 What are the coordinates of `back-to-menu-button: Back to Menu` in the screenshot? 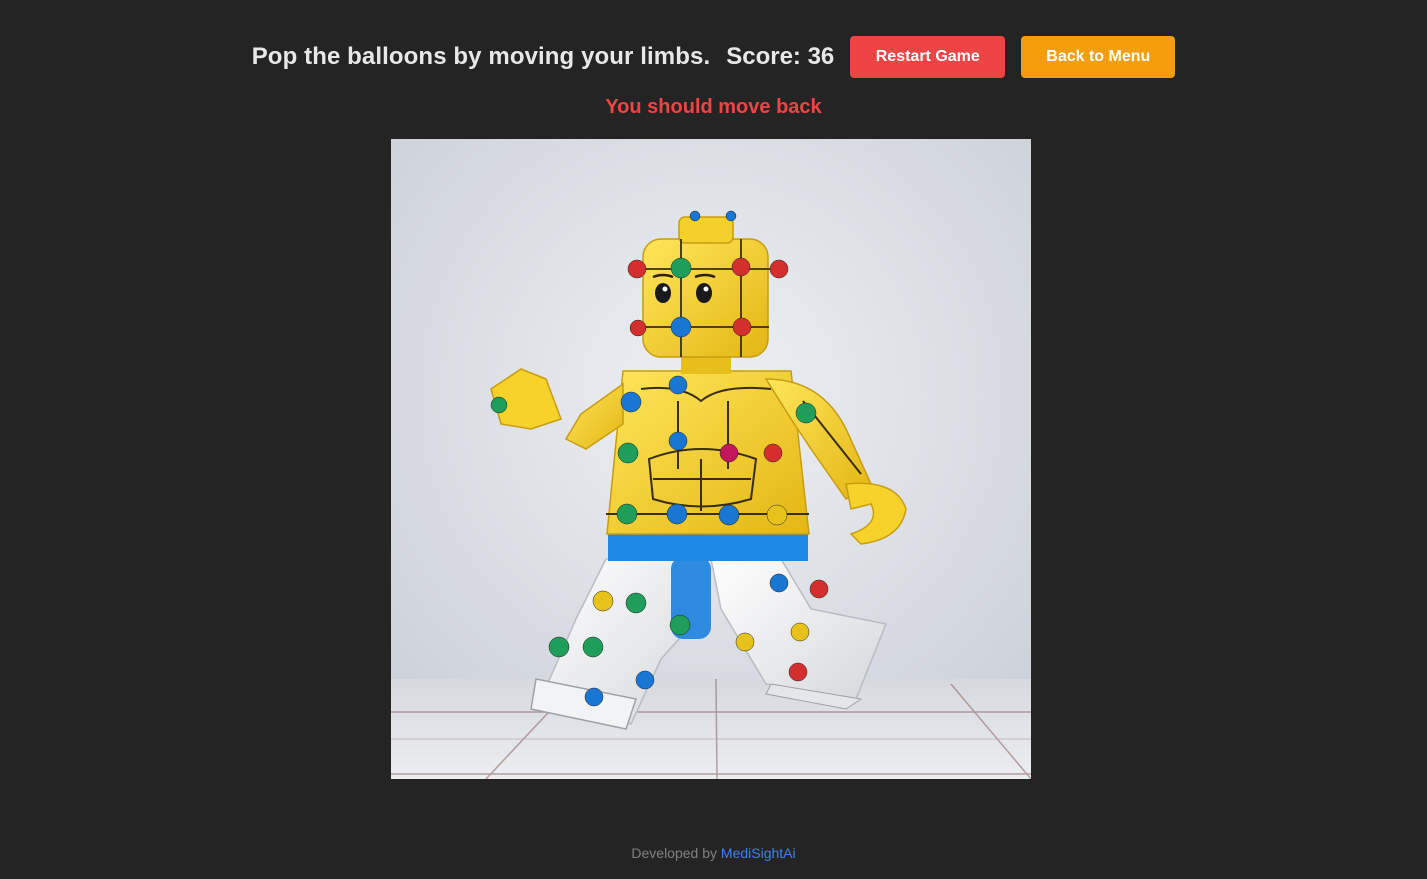 It's located at (1098, 57).